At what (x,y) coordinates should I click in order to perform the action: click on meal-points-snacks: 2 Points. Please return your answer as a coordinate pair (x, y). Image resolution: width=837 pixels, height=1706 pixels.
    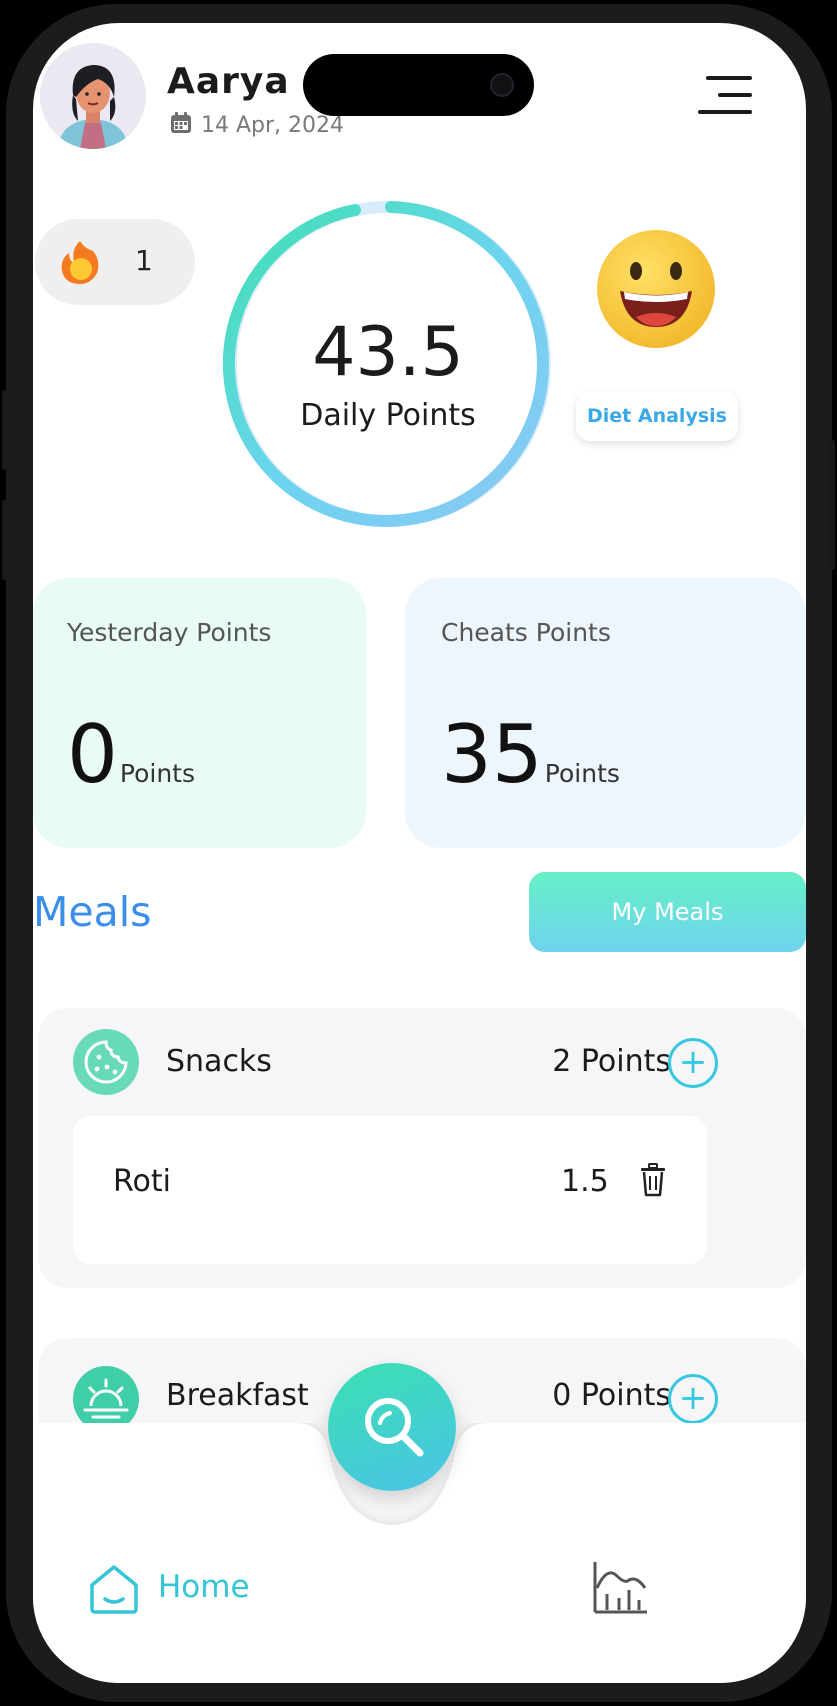
    Looking at the image, I should click on (611, 1061).